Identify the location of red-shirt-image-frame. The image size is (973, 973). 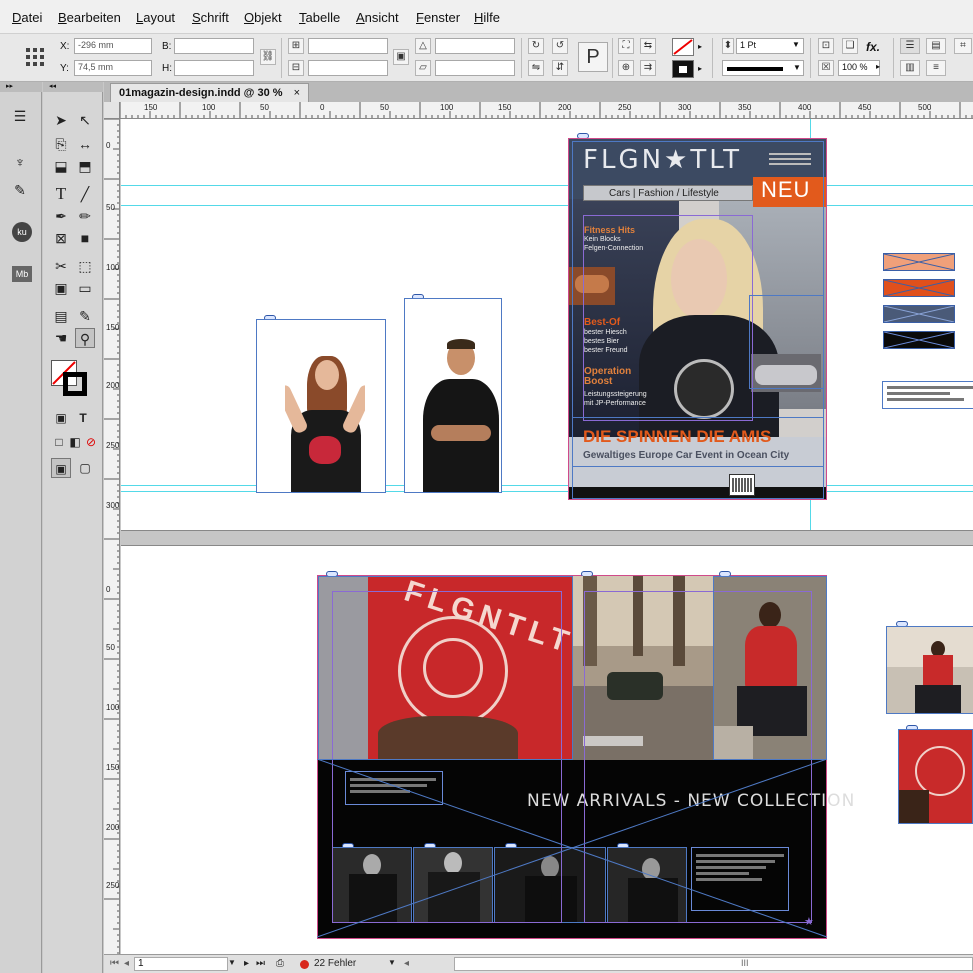
(445, 668).